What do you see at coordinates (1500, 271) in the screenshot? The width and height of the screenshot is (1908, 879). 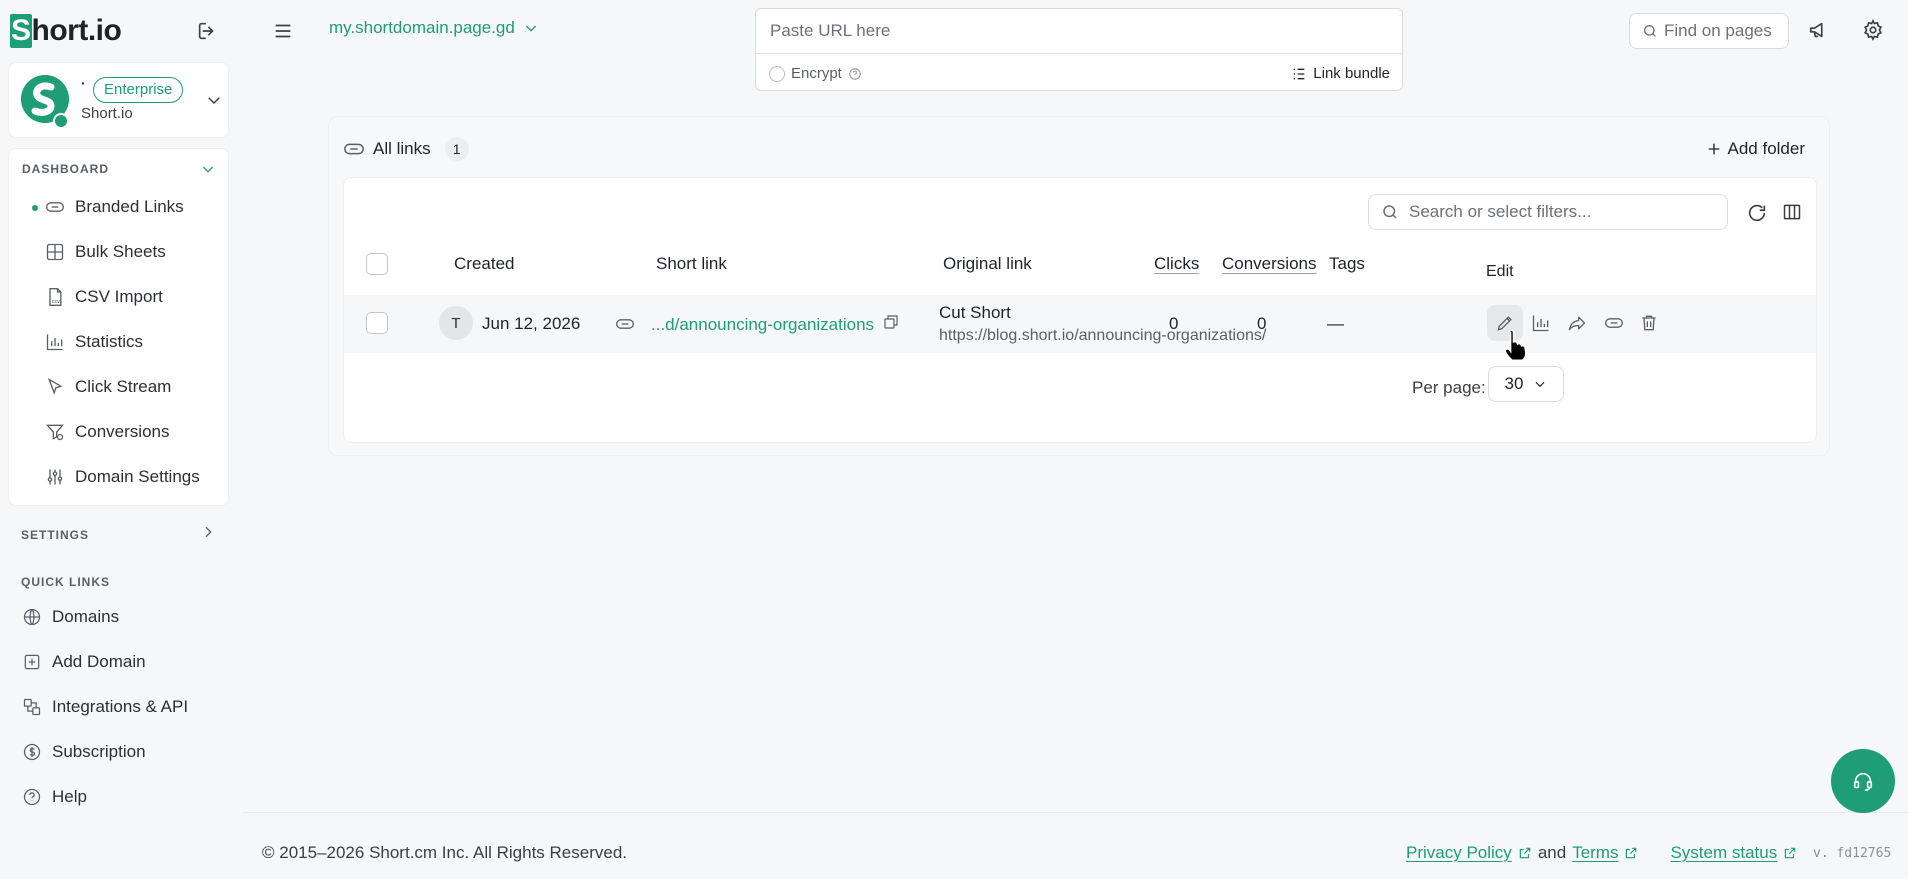 I see `edit-tooltip: Edit` at bounding box center [1500, 271].